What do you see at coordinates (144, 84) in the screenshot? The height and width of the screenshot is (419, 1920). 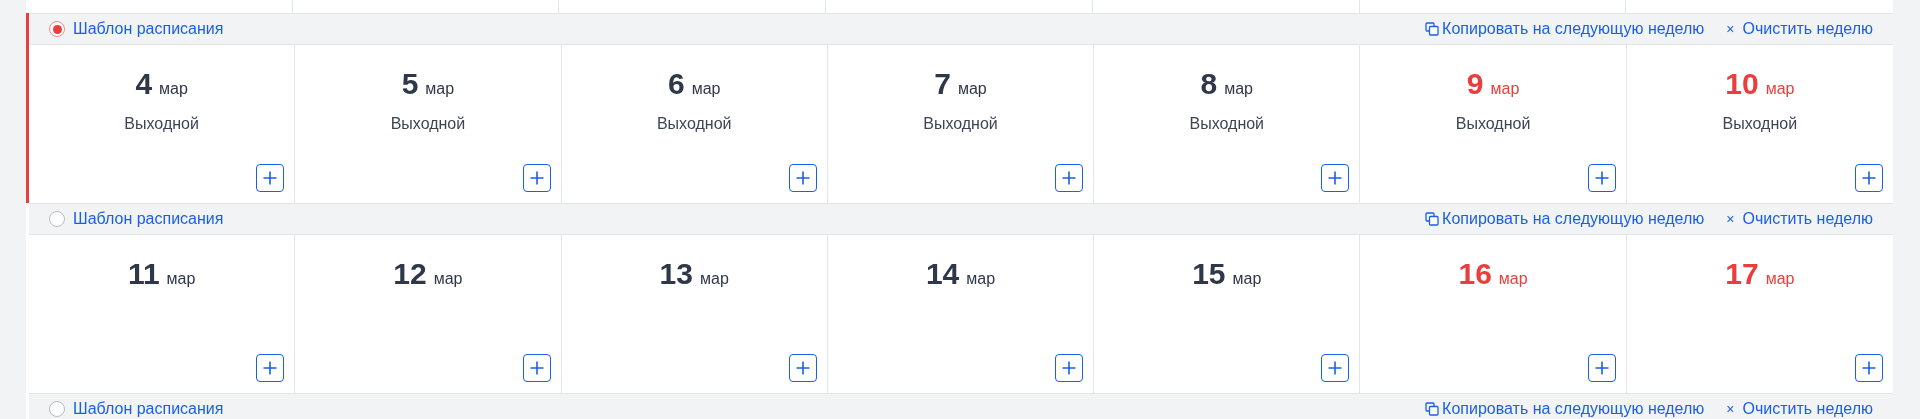 I see `day-number: 4` at bounding box center [144, 84].